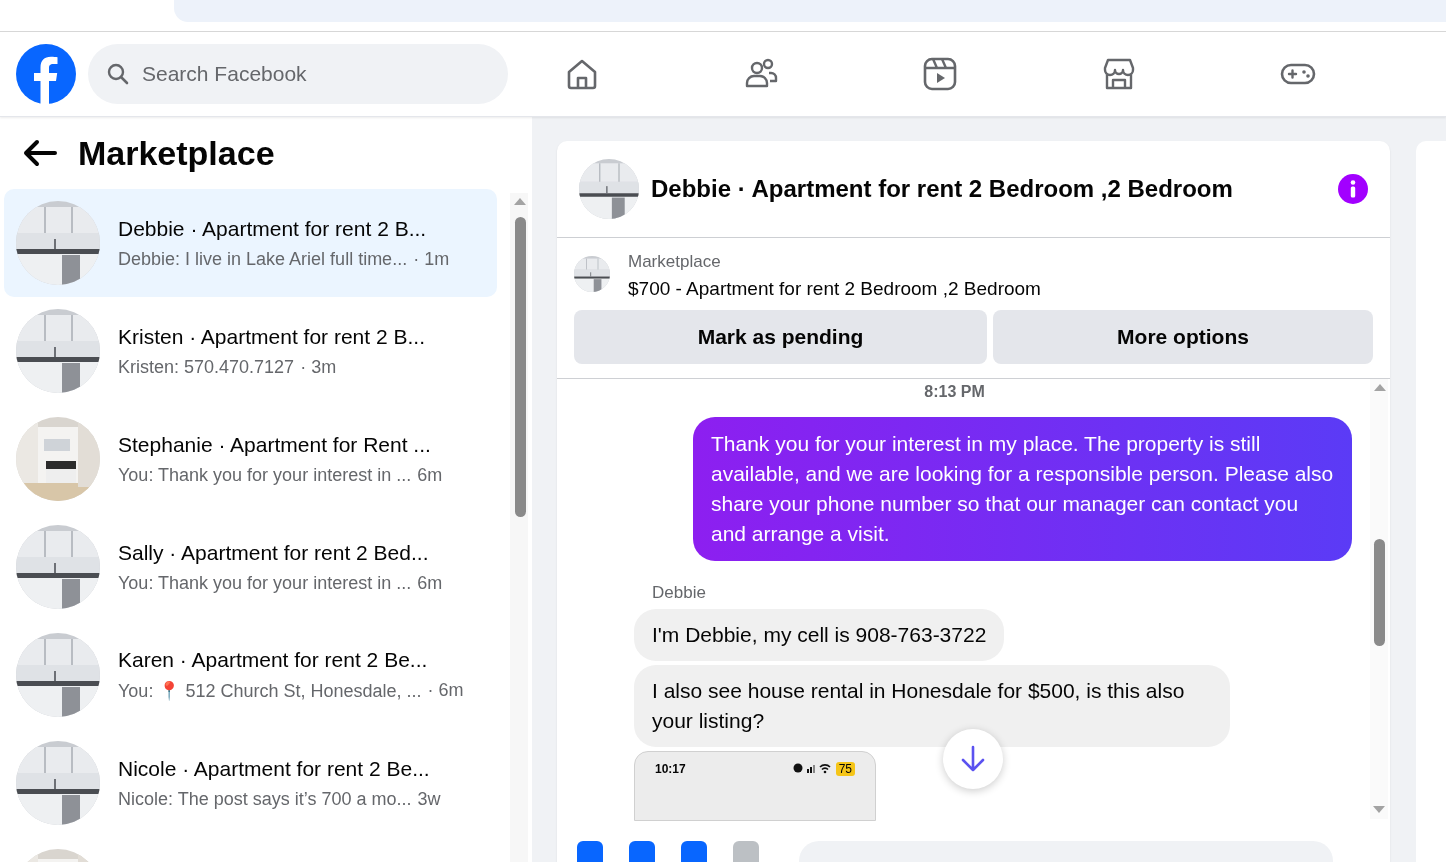 The image size is (1446, 862). Describe the element at coordinates (942, 189) in the screenshot. I see `chat-title: Debbie · Apartment for rent 2 Bedroom ,2 Bedroom` at that location.